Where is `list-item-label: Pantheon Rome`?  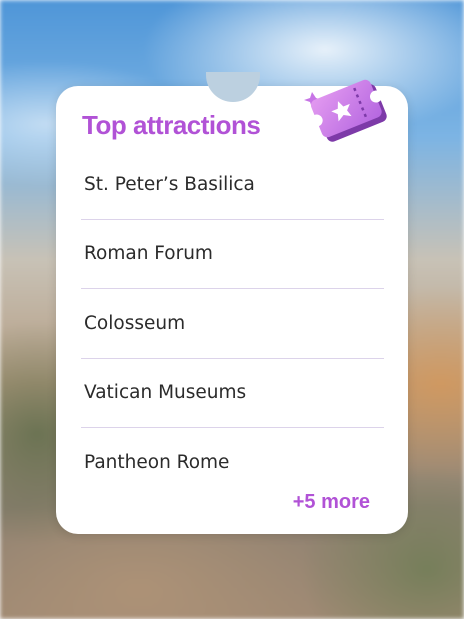
list-item-label: Pantheon Rome is located at coordinates (157, 463).